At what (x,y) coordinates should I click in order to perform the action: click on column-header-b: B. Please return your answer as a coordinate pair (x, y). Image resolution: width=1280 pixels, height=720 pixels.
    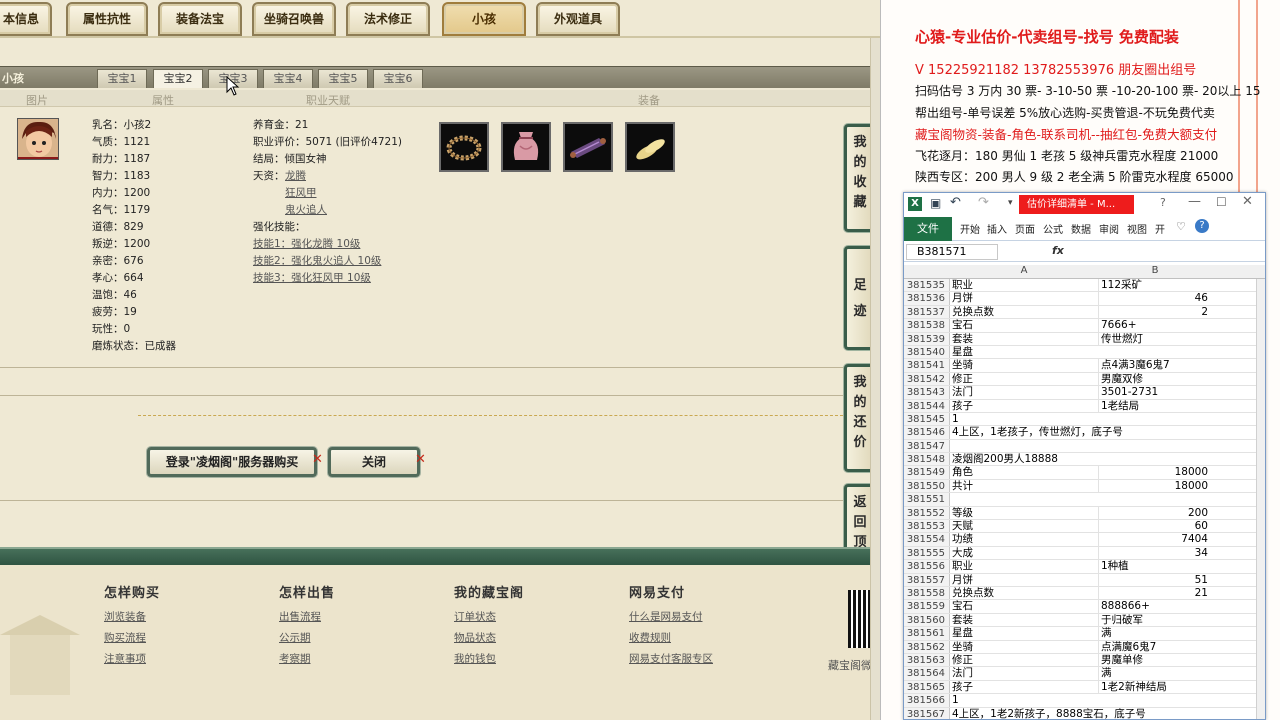
    Looking at the image, I should click on (1155, 270).